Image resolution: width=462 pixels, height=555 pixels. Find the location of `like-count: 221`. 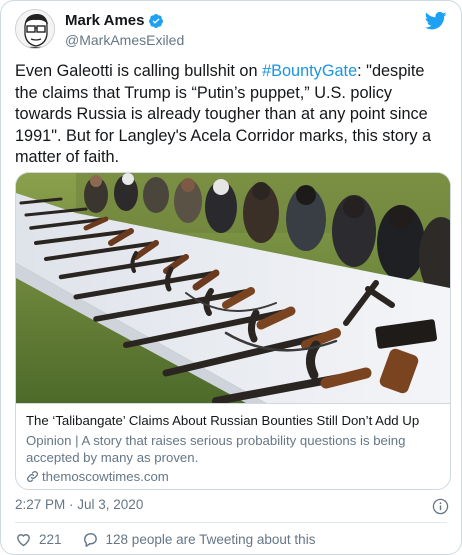

like-count: 221 is located at coordinates (50, 539).